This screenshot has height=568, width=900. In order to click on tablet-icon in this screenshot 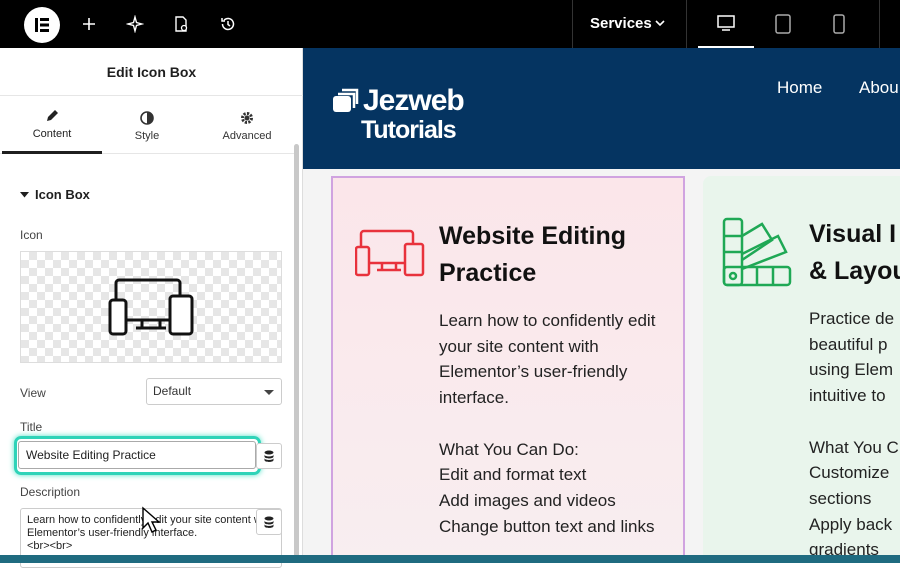, I will do `click(783, 24)`.